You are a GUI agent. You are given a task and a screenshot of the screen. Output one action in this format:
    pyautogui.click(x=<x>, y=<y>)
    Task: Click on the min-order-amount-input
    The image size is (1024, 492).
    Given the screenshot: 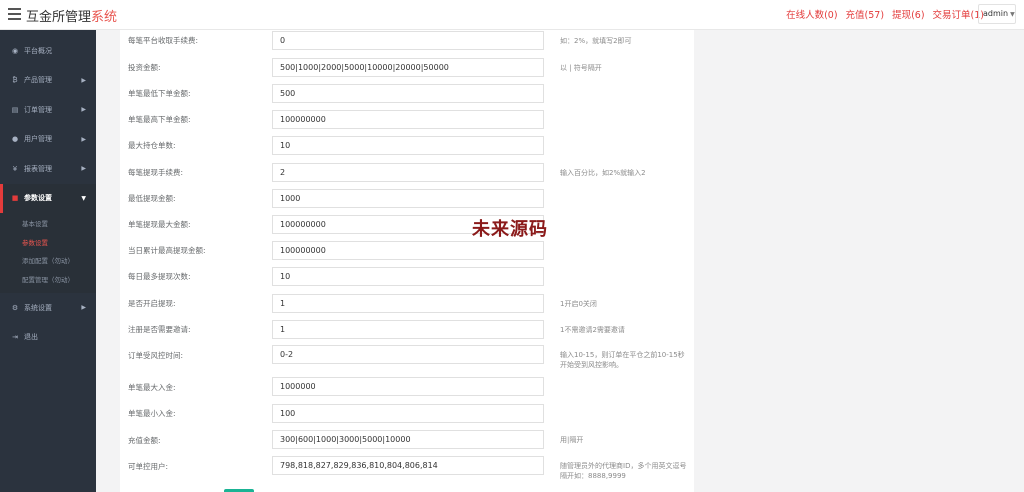 What is the action you would take?
    pyautogui.click(x=408, y=93)
    